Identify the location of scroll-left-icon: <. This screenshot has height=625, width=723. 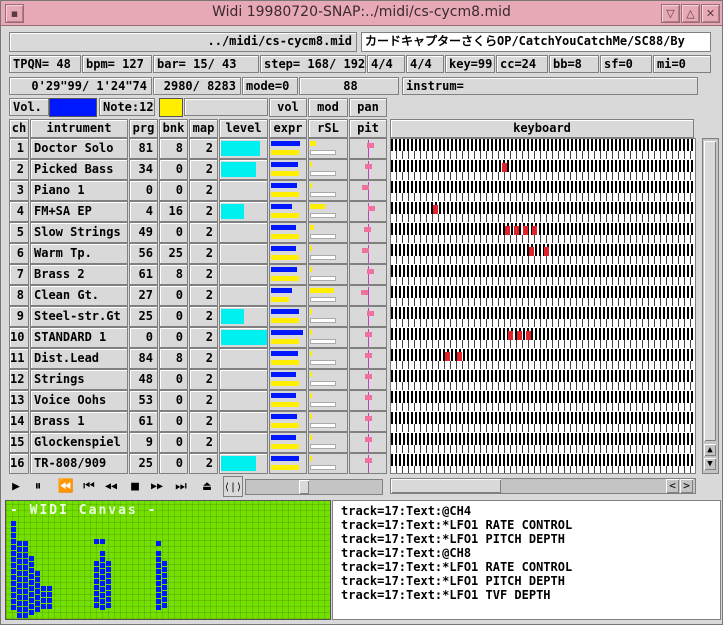
(672, 486).